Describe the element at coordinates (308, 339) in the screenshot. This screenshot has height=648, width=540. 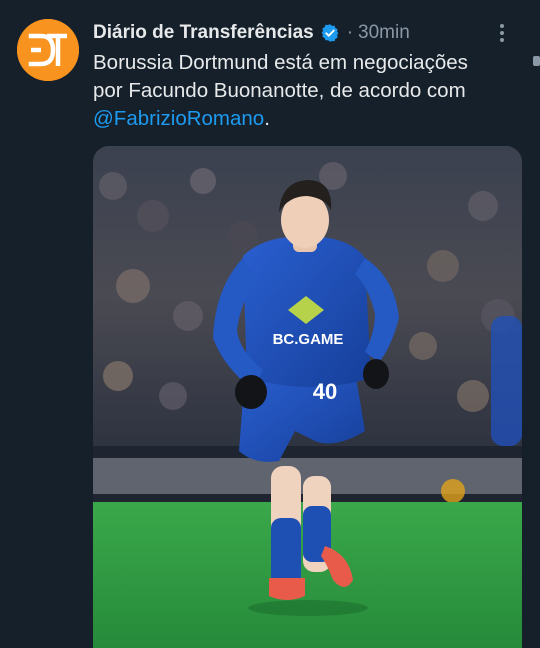
I see `shirt-sponsor: BC.GAME` at that location.